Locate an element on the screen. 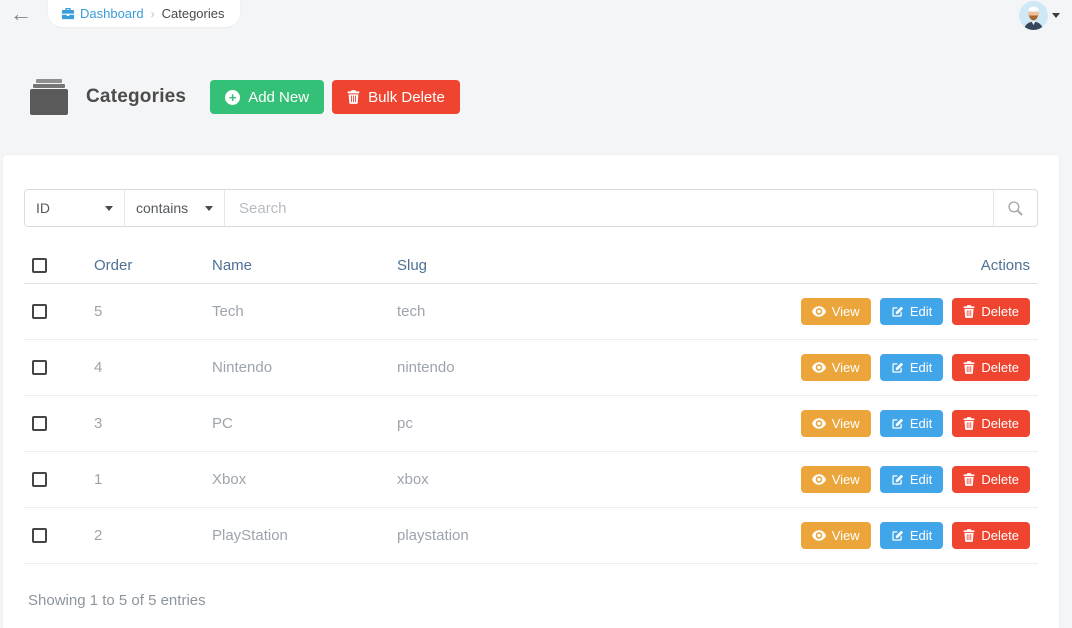 This screenshot has width=1072, height=628. column-header-order: Order is located at coordinates (145, 267).